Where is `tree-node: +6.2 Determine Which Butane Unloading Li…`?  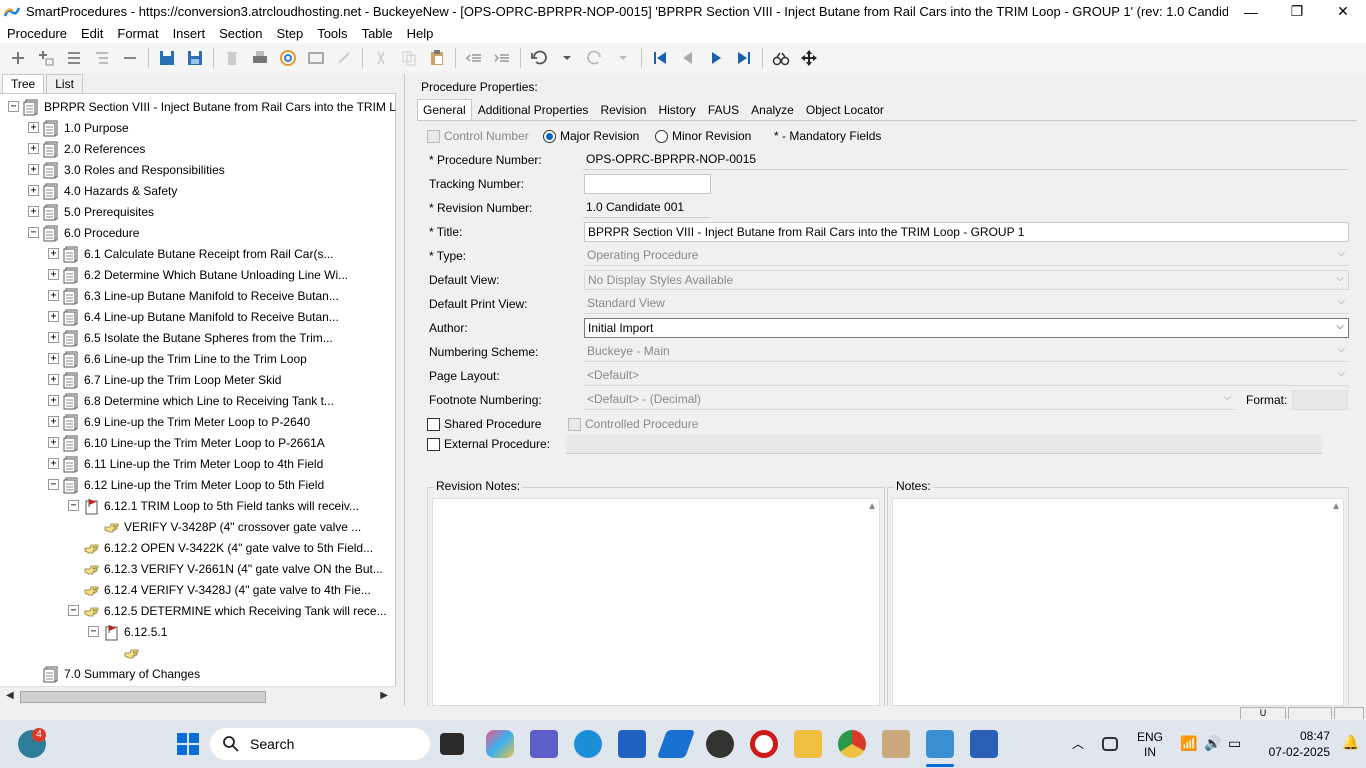
tree-node: +6.2 Determine Which Butane Unloading Li… is located at coordinates (198, 274).